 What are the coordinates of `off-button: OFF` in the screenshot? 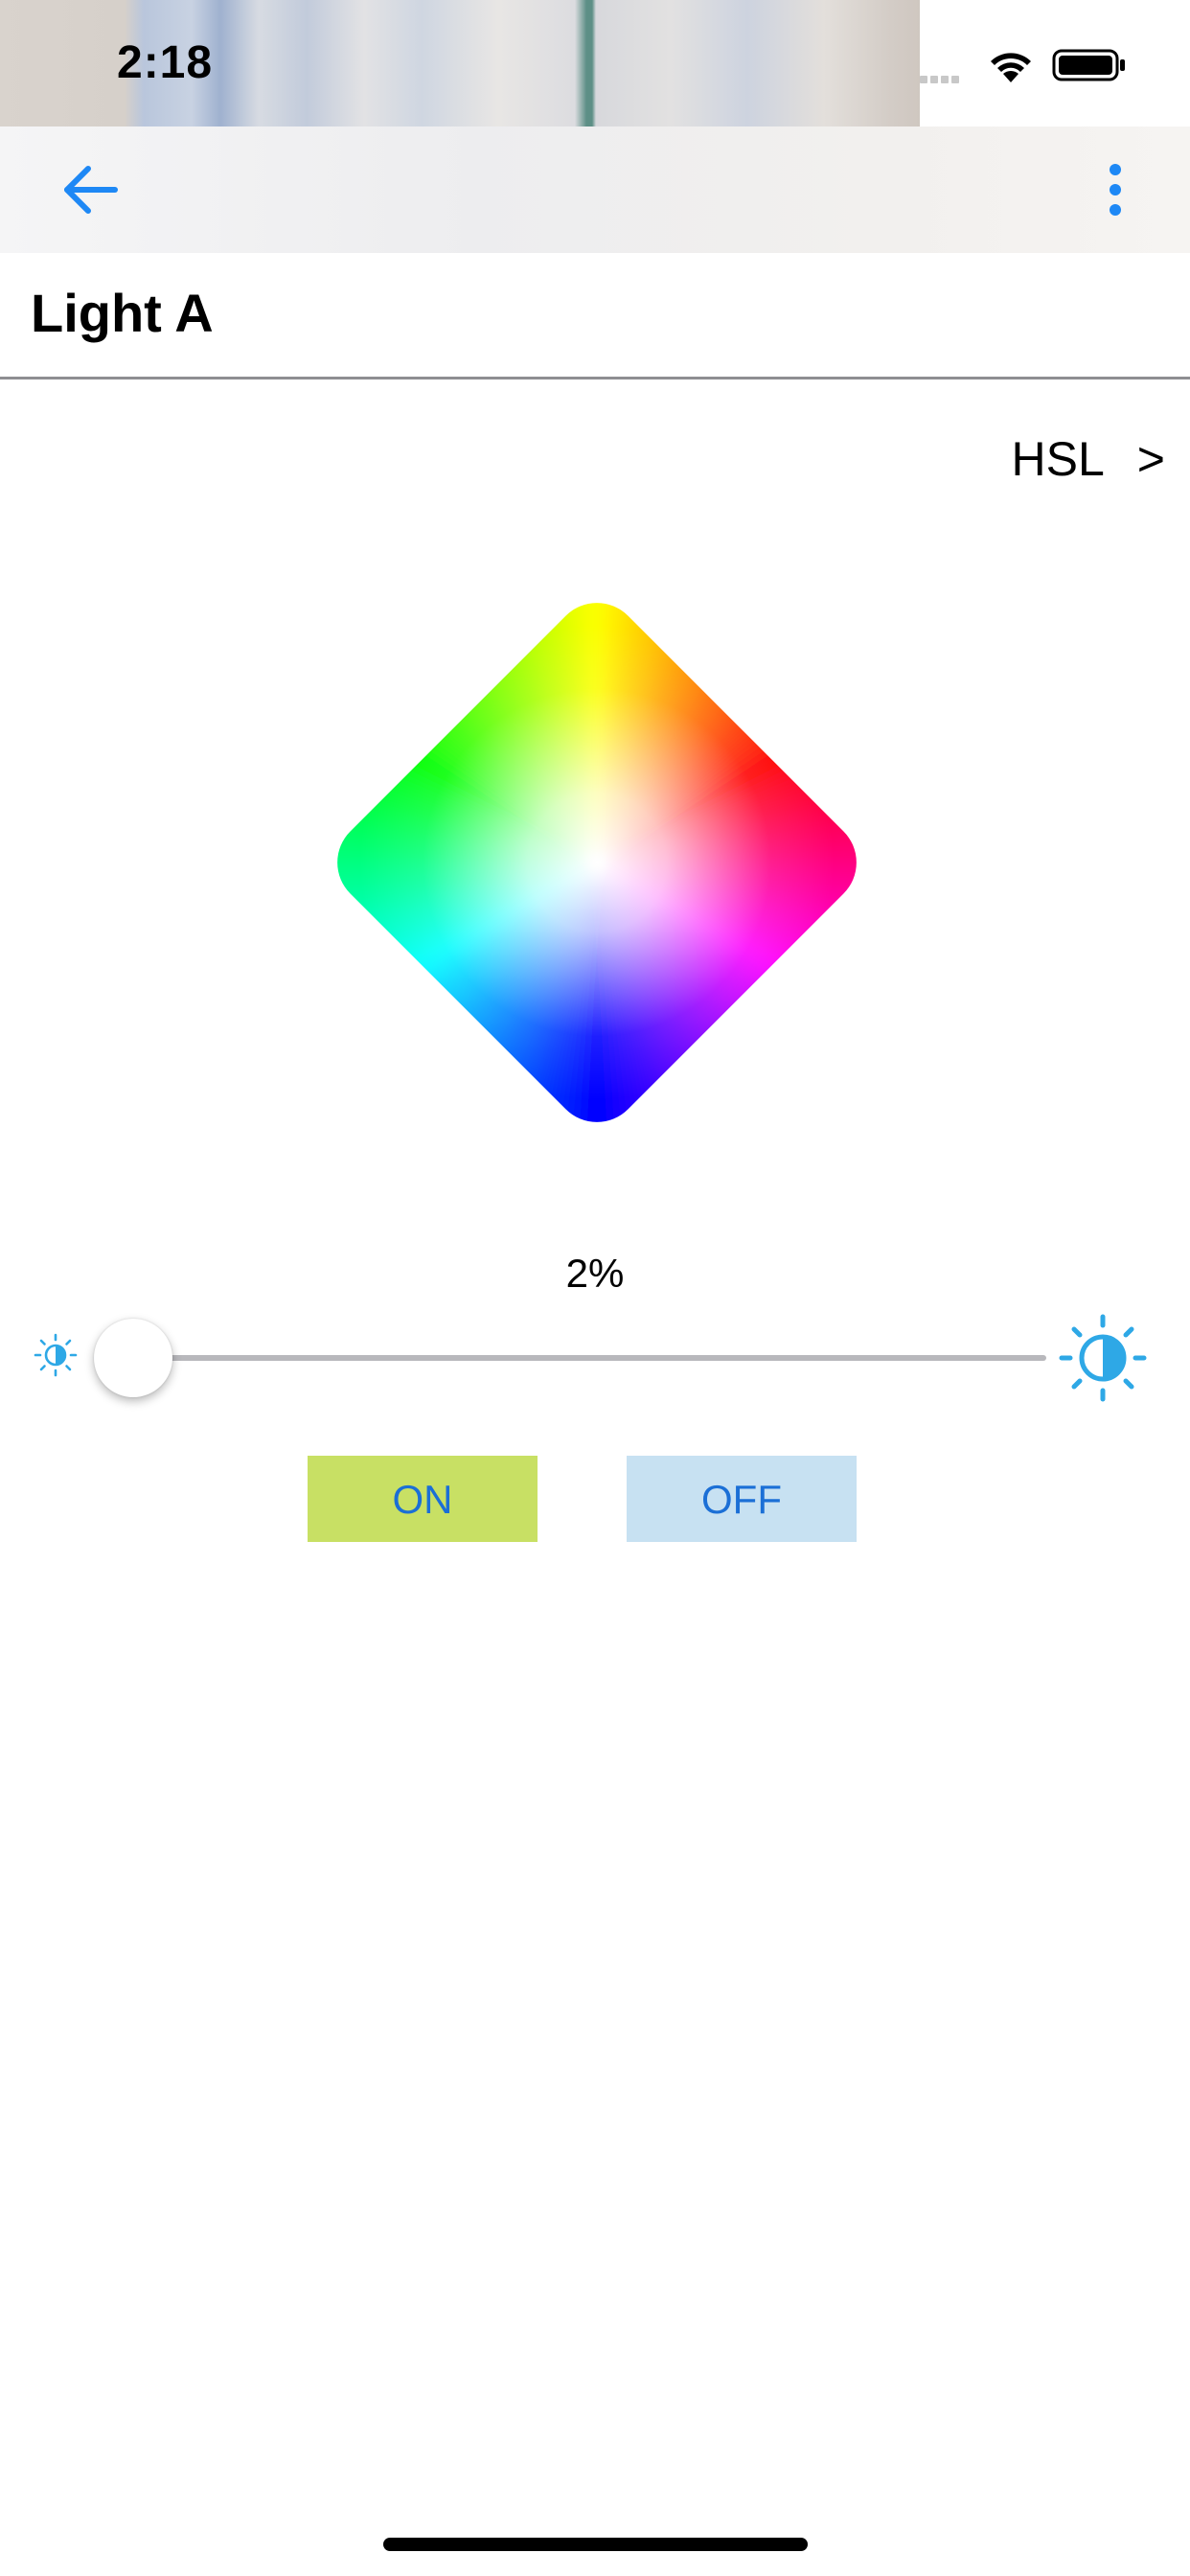 It's located at (742, 1499).